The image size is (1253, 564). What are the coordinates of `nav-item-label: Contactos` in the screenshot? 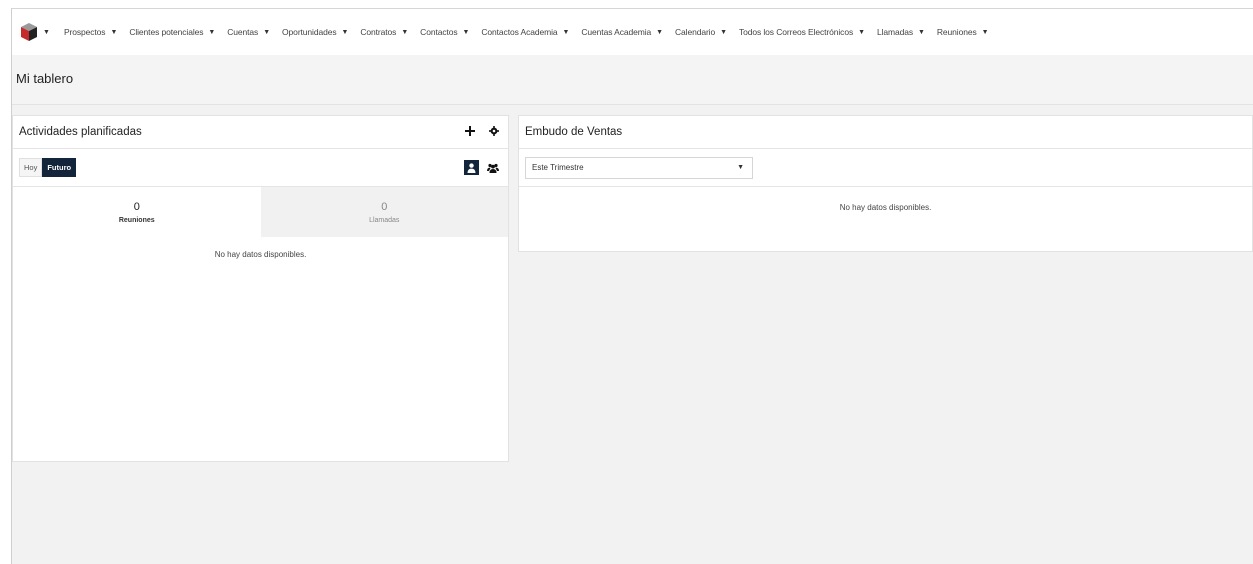 It's located at (439, 32).